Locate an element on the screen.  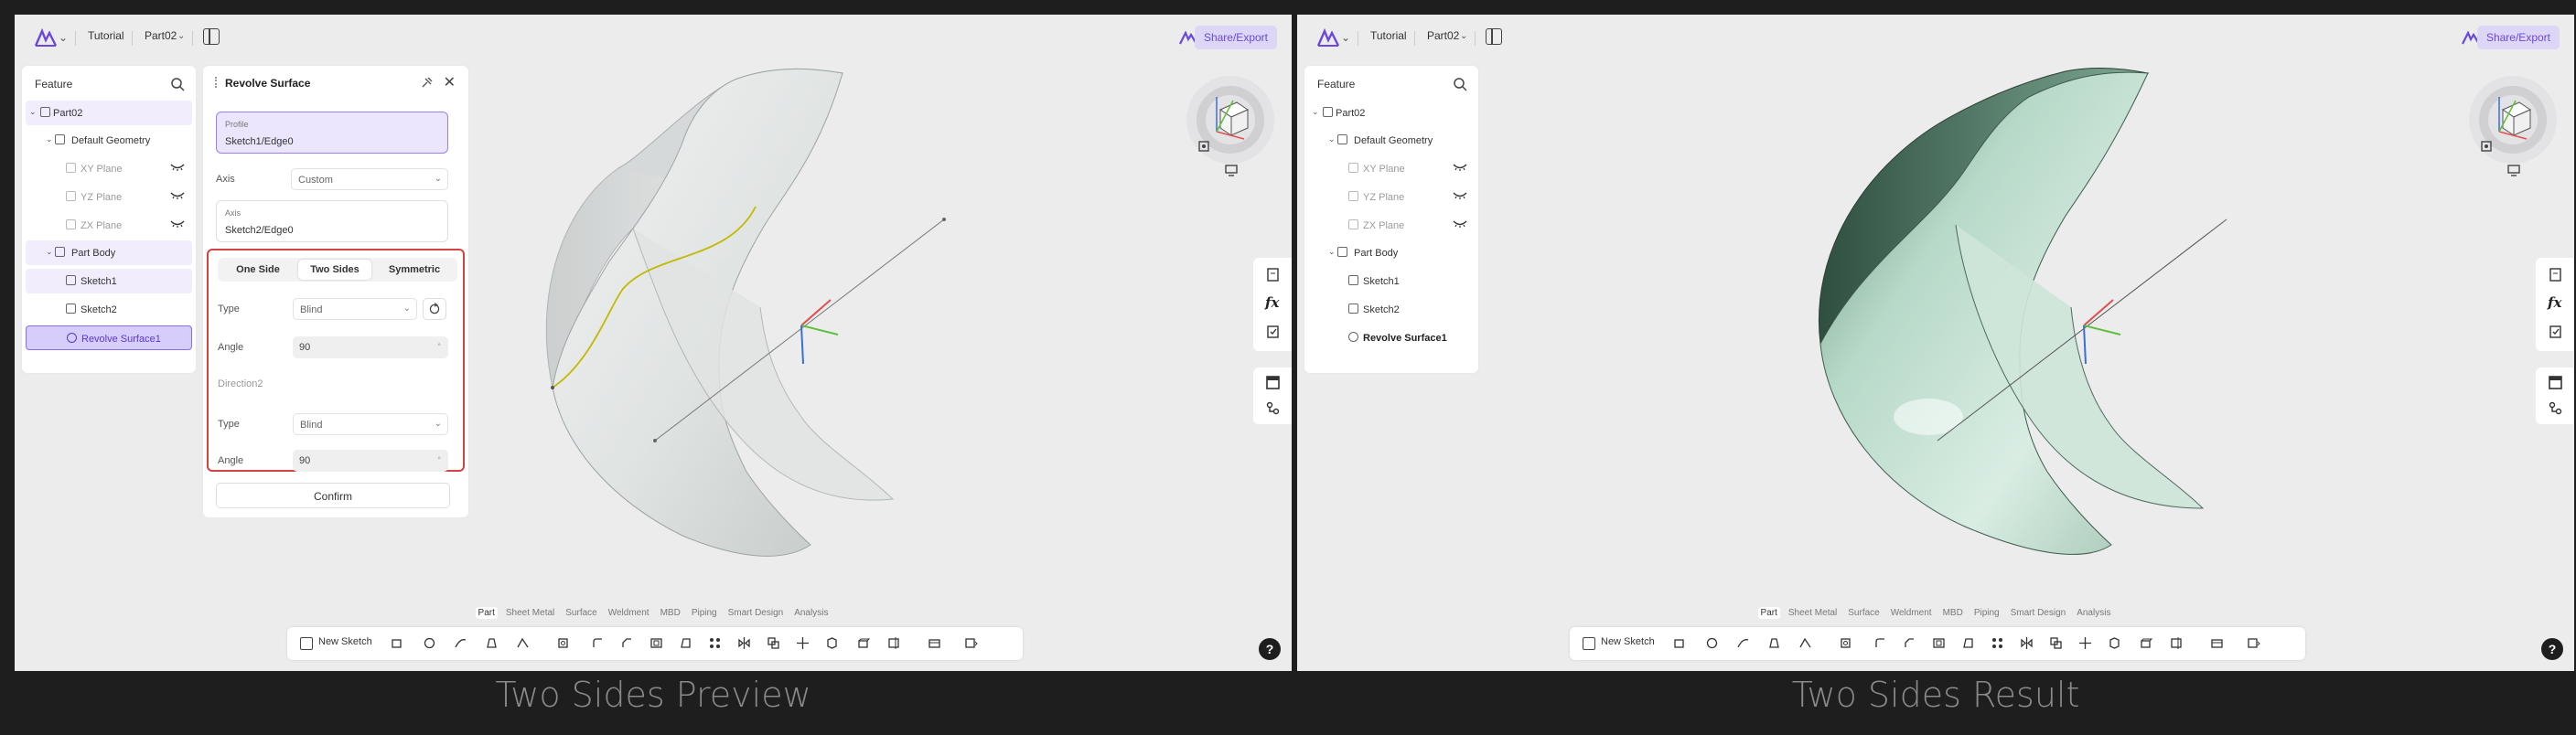
angle-input: 90 ° is located at coordinates (371, 347).